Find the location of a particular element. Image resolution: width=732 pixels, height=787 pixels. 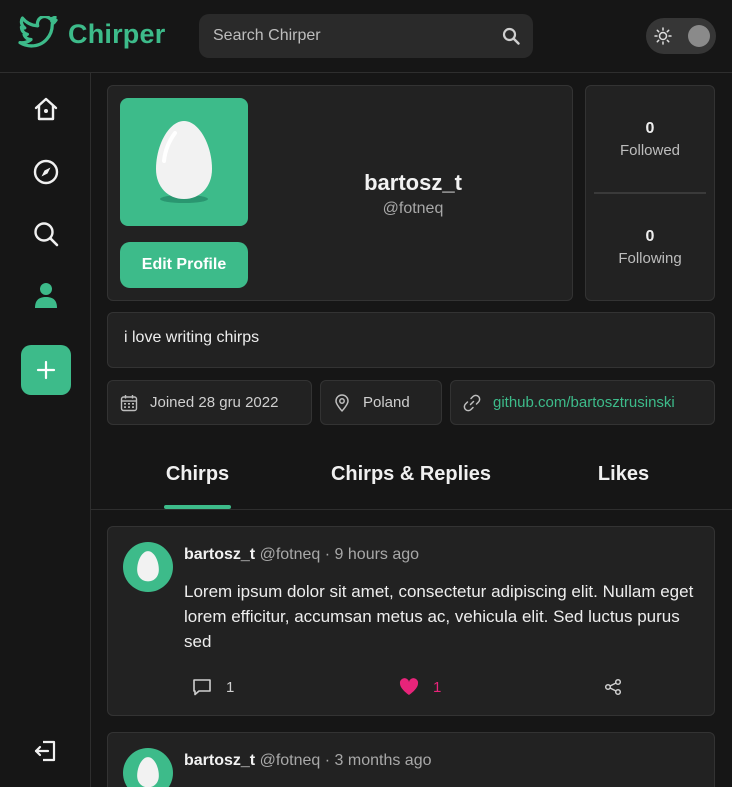

joined-date: Joined 28 gru 2022 is located at coordinates (214, 402).